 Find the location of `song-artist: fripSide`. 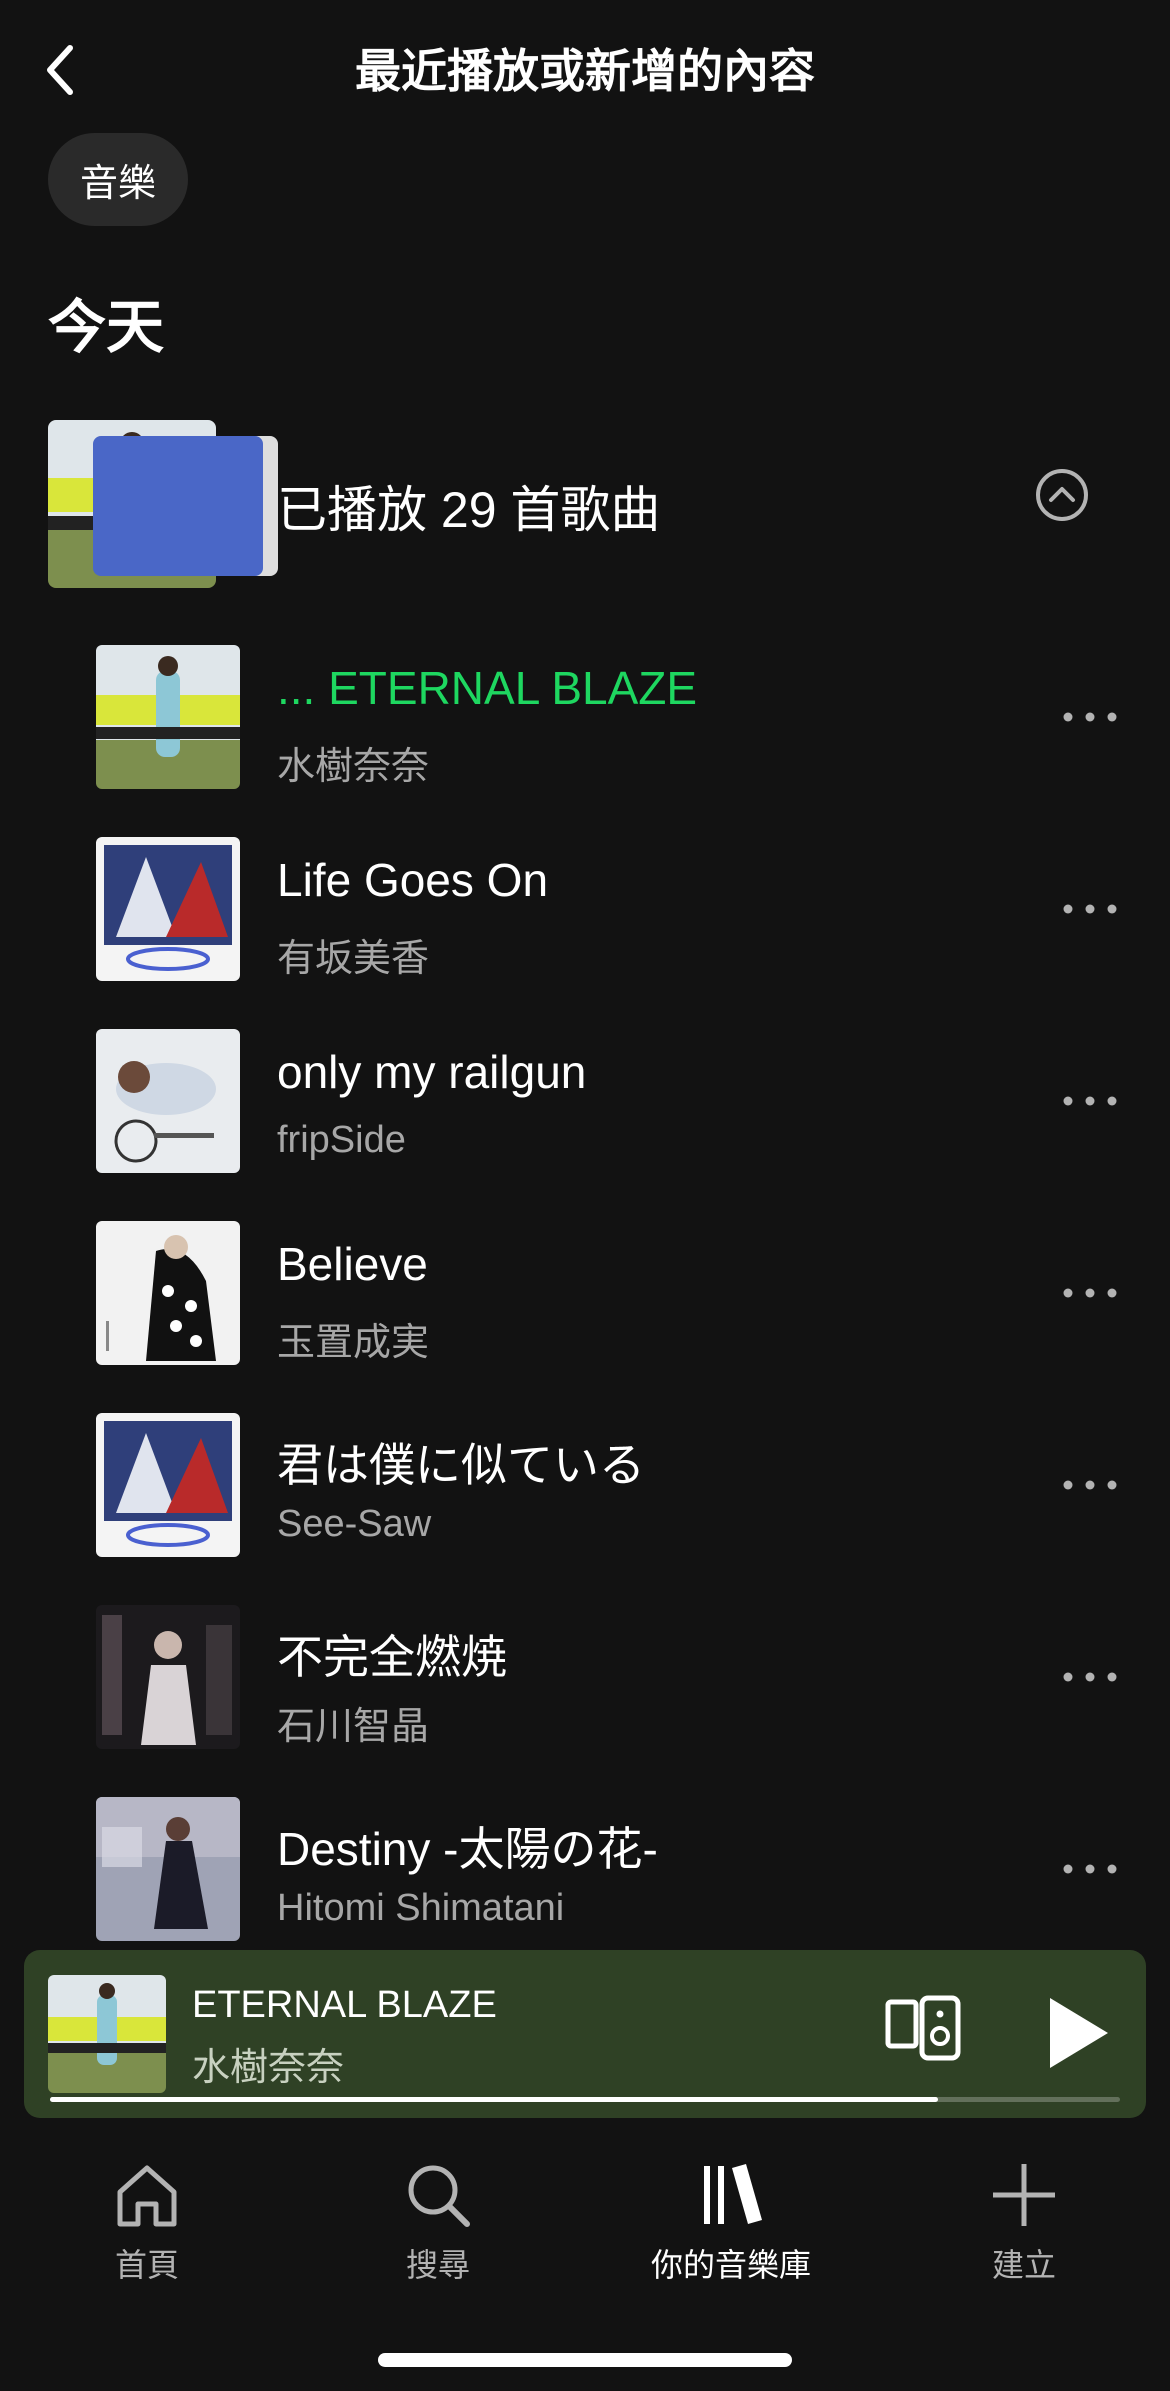

song-artist: fripSide is located at coordinates (341, 1140).